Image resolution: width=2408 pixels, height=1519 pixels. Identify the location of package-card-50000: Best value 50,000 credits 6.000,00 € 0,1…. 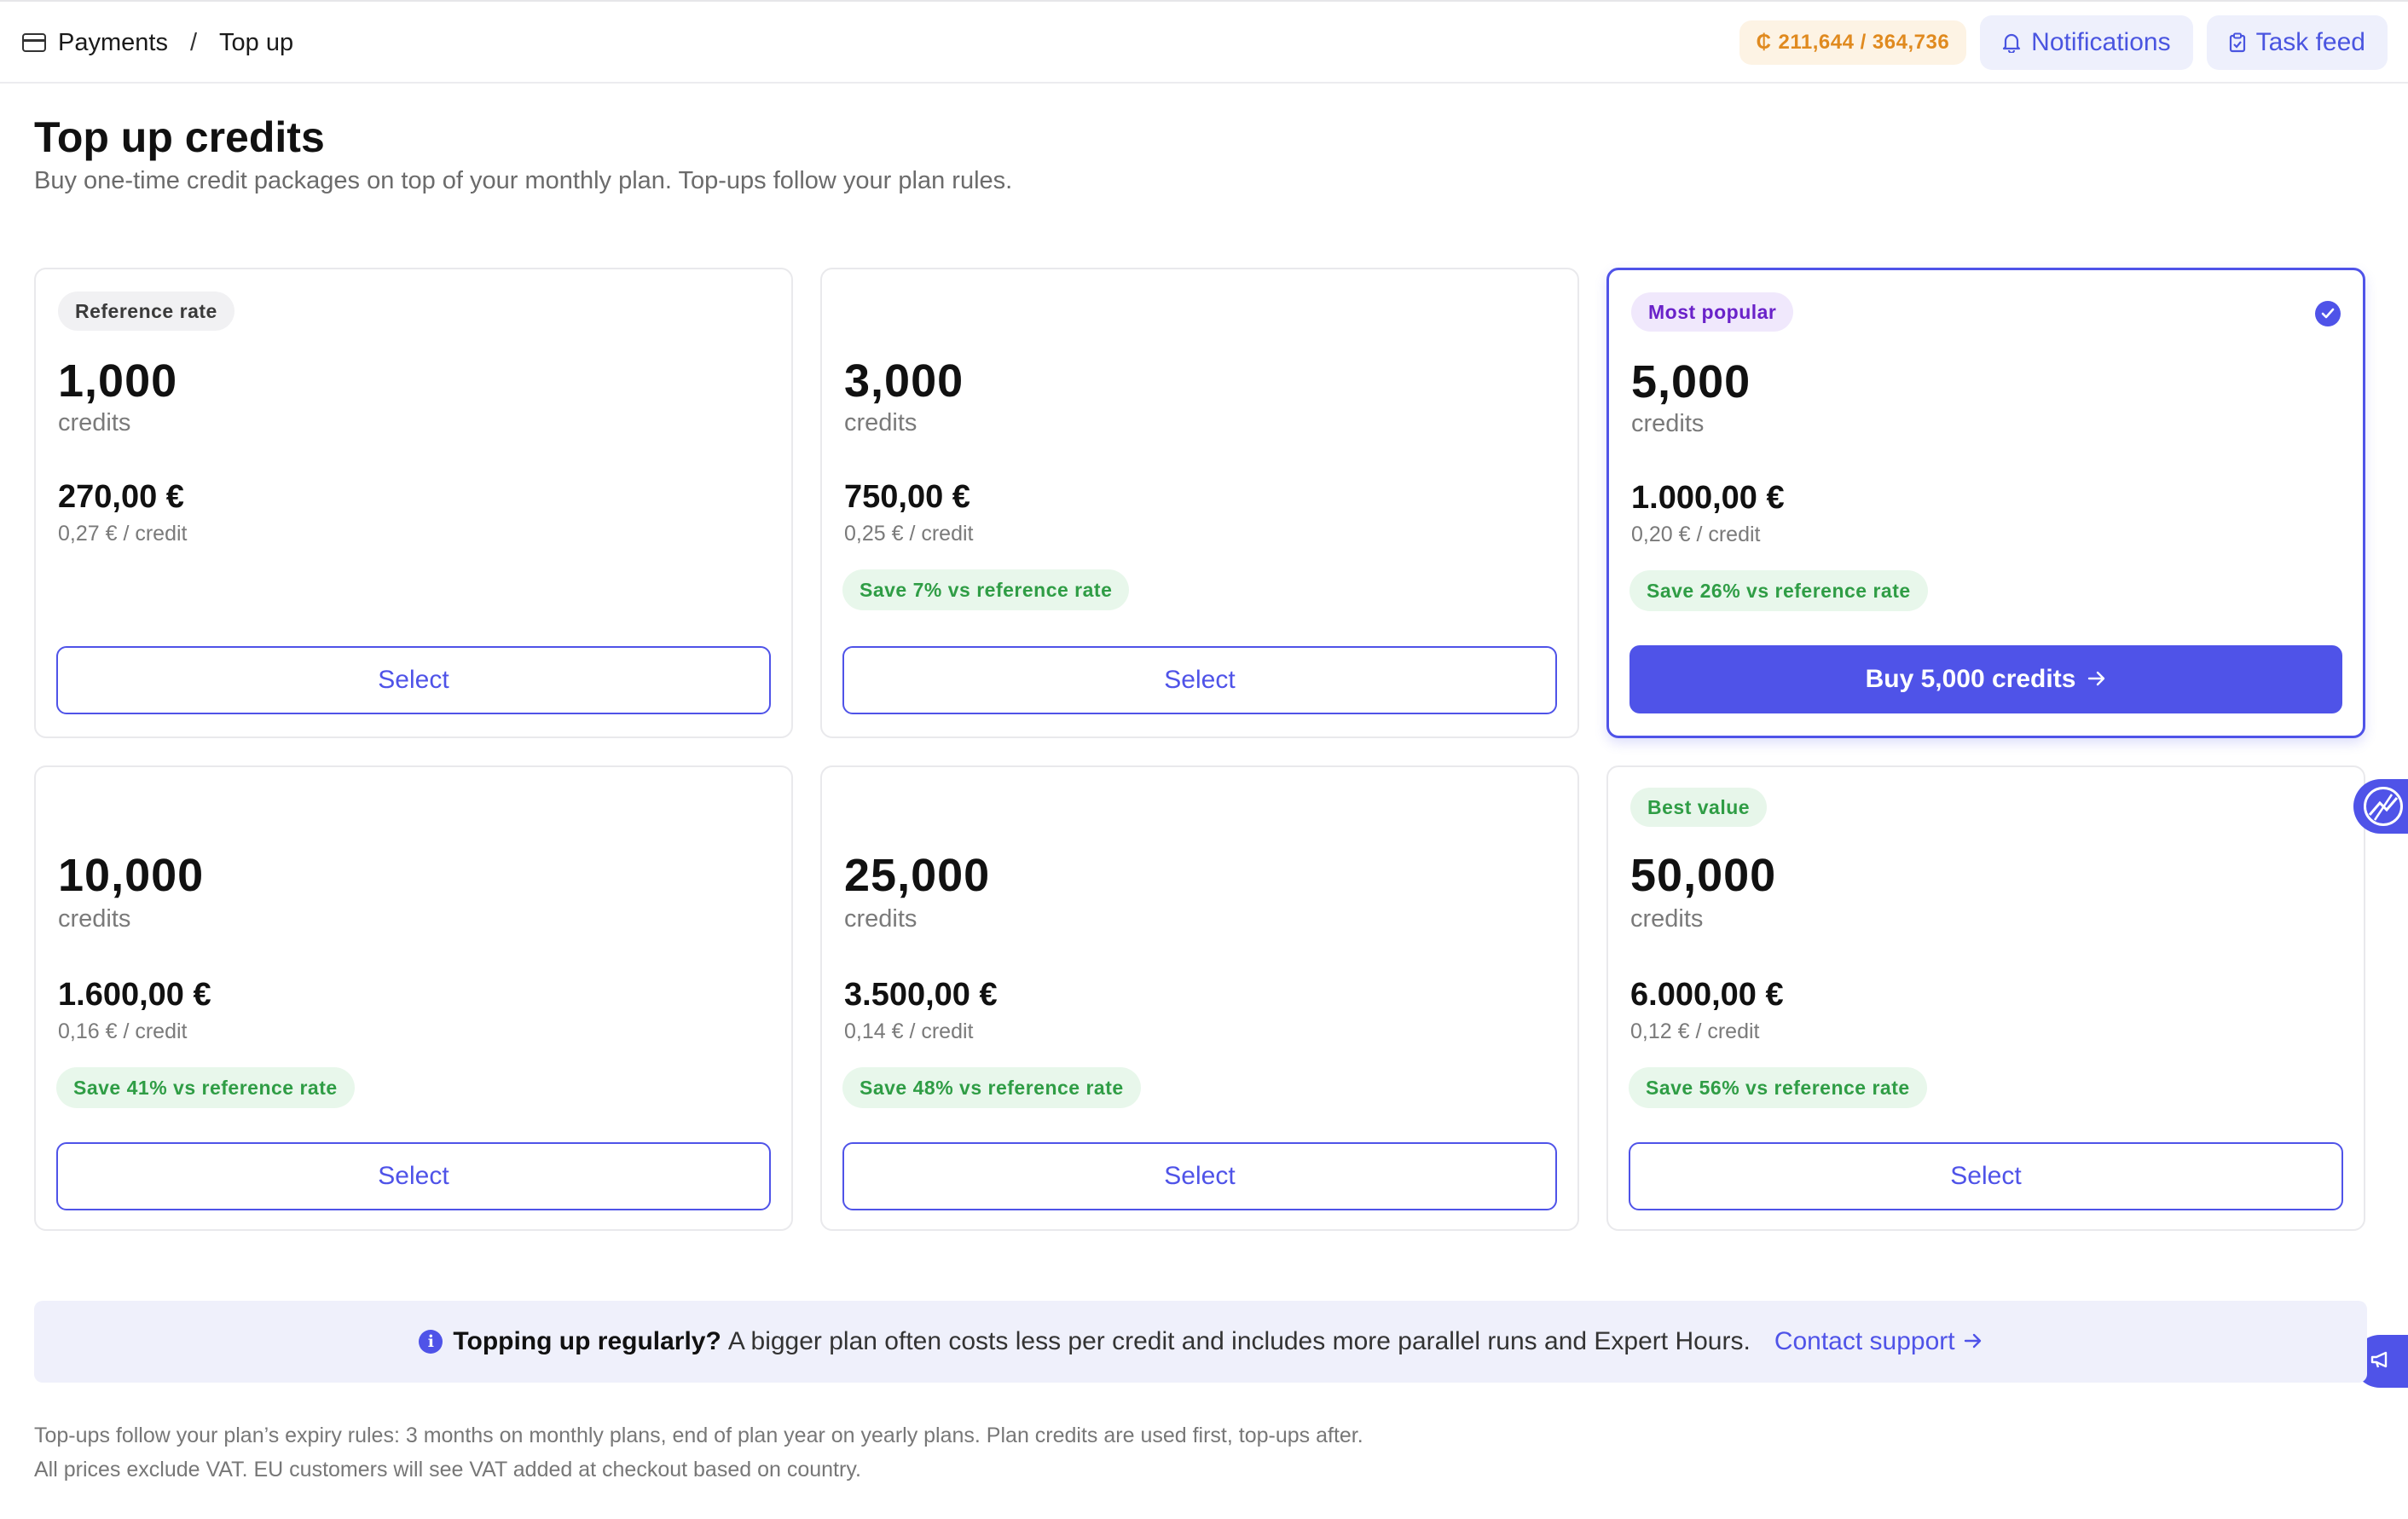
(1985, 998).